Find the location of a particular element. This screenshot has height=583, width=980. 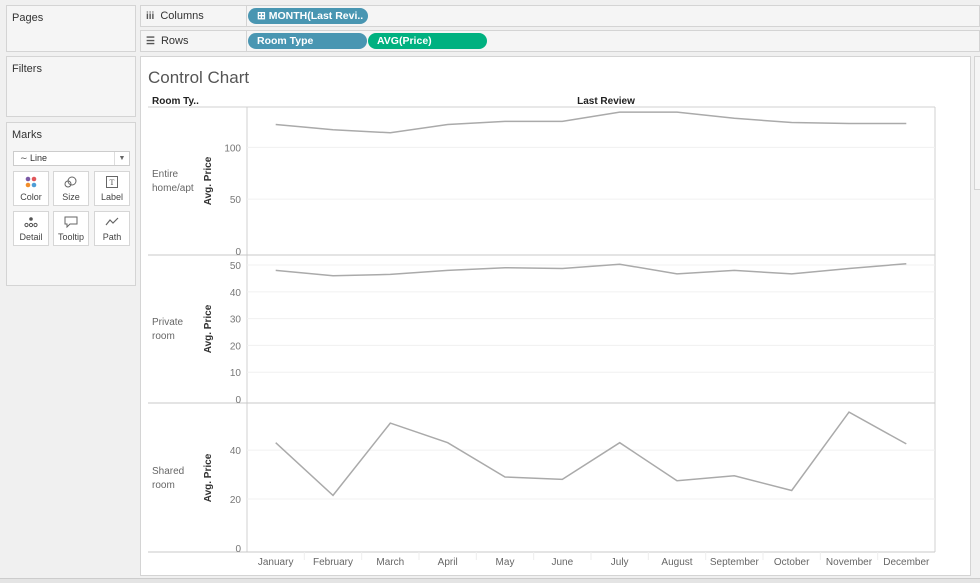

avg-price-pill: AVG(Price) is located at coordinates (427, 41).